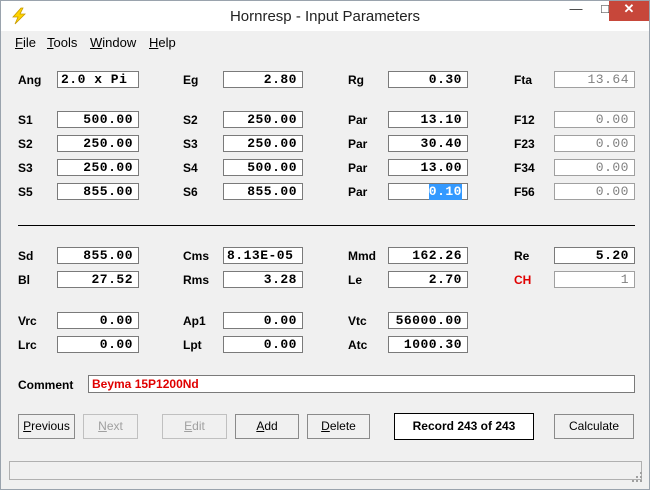 This screenshot has width=650, height=490. What do you see at coordinates (325, 42) in the screenshot?
I see `menu-bar: File Tools Window Help` at bounding box center [325, 42].